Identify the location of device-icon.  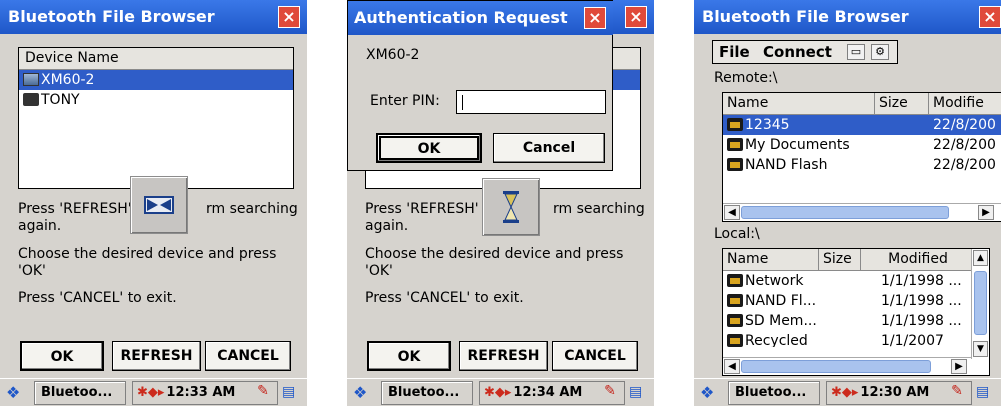
(31, 79).